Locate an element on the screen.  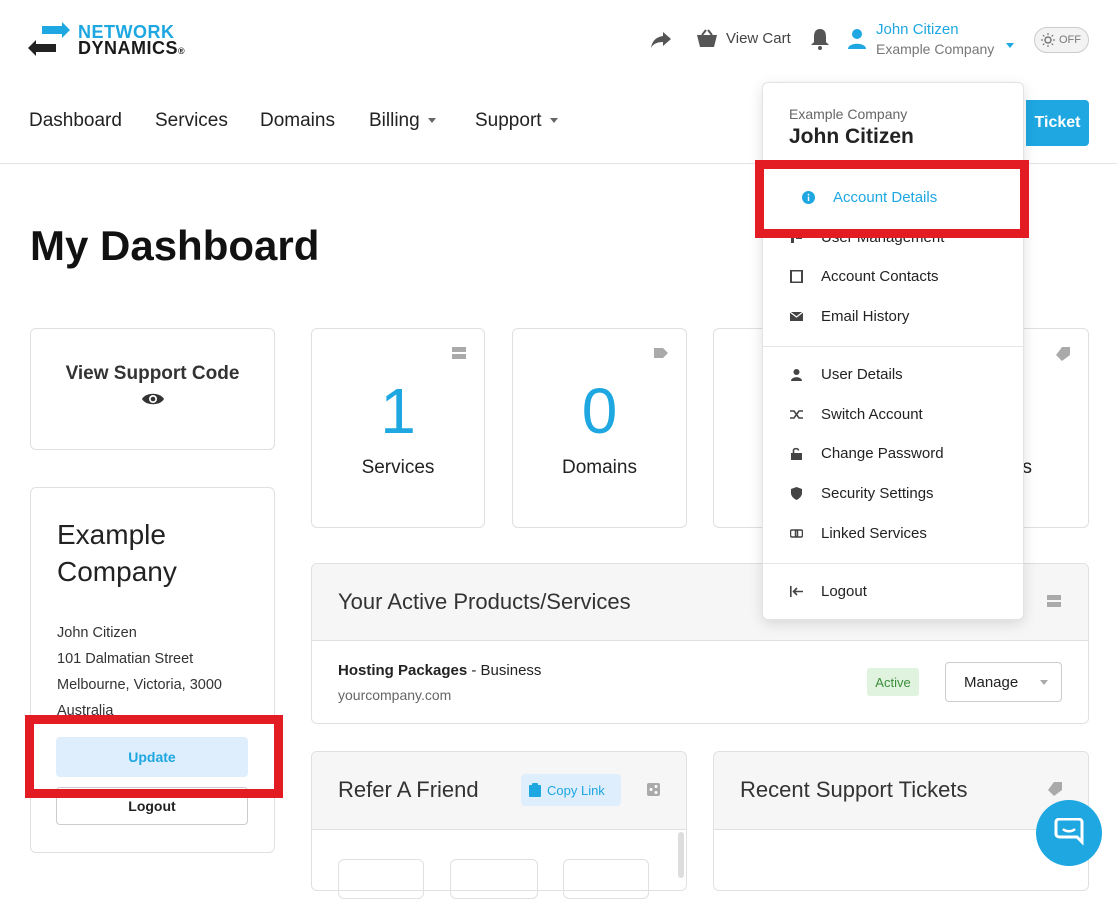
user-menu-company: Example Company is located at coordinates (935, 49).